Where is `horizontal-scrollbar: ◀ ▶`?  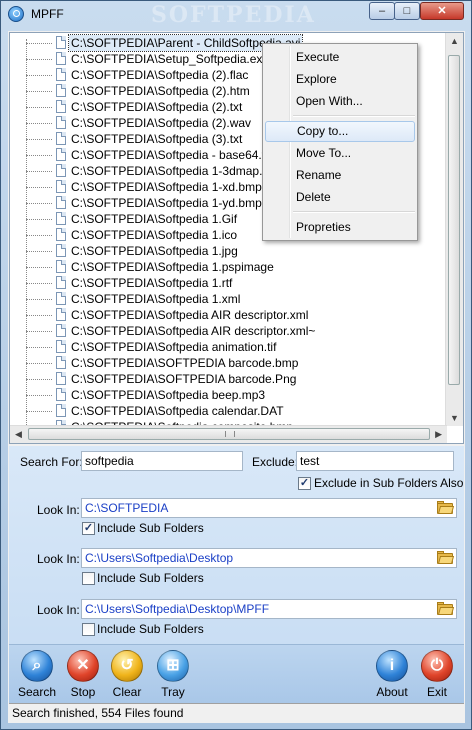 horizontal-scrollbar: ◀ ▶ is located at coordinates (228, 434).